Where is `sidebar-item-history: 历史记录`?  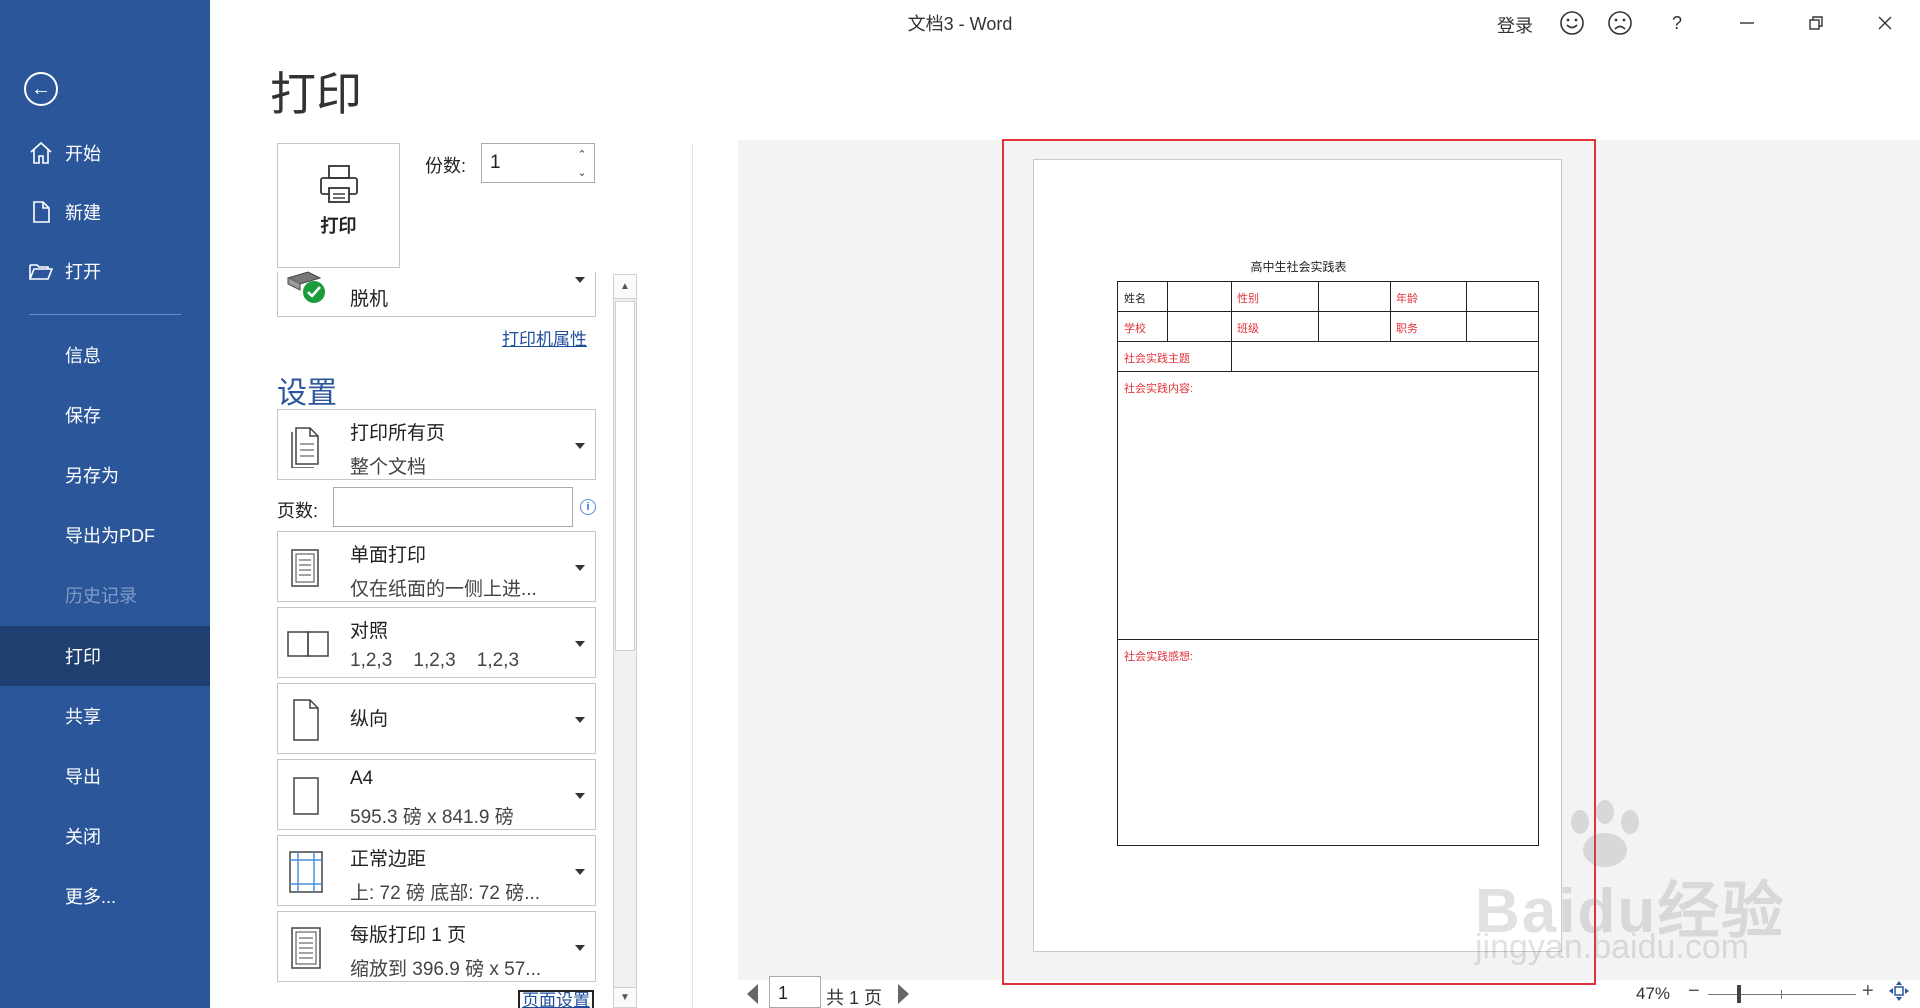 sidebar-item-history: 历史记录 is located at coordinates (105, 595).